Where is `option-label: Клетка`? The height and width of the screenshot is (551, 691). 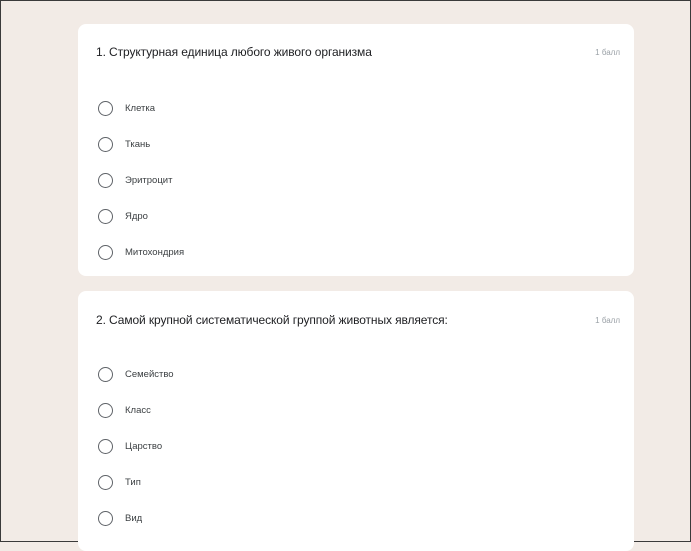 option-label: Клетка is located at coordinates (140, 108).